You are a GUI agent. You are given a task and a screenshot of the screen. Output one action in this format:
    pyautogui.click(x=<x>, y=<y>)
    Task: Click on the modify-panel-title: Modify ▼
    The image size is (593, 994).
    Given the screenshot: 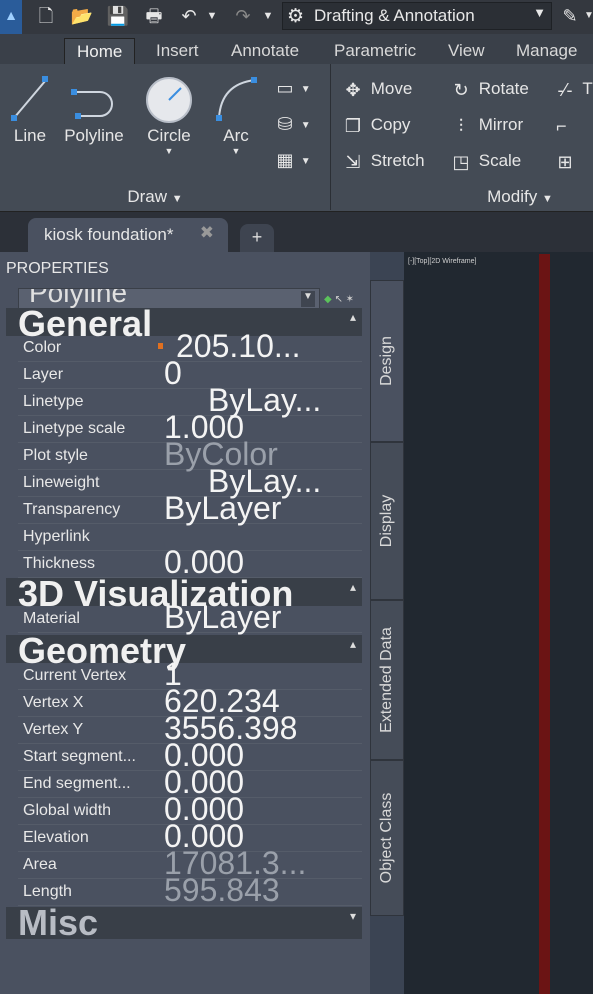 What is the action you would take?
    pyautogui.click(x=516, y=197)
    